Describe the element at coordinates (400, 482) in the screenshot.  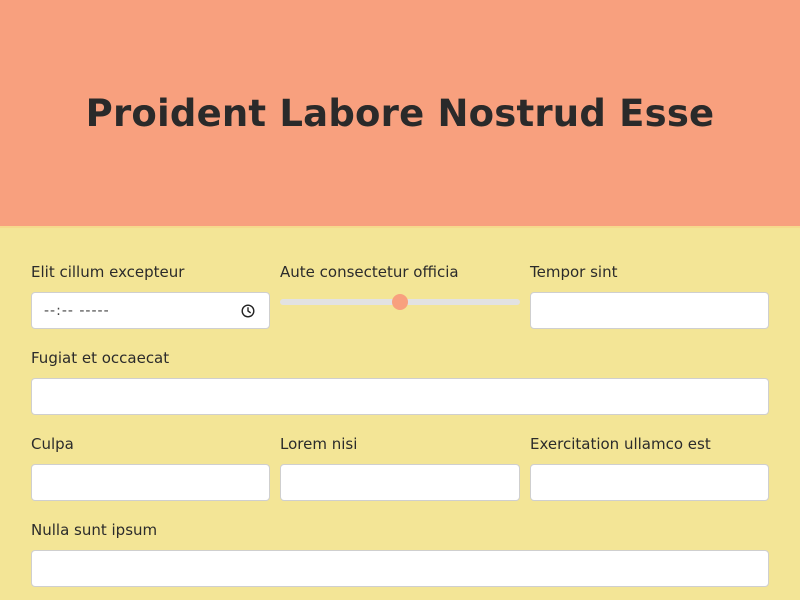
I see `lorem-input` at that location.